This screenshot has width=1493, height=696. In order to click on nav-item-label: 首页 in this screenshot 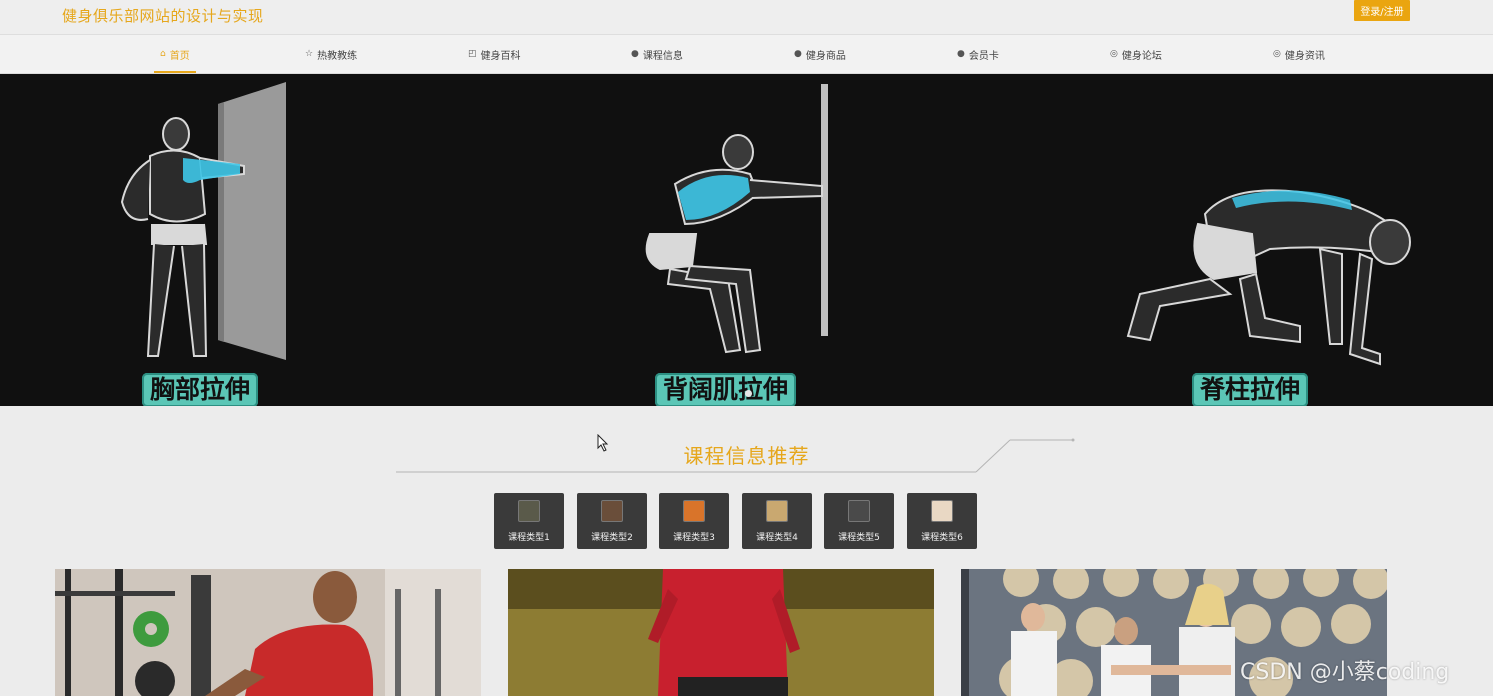, I will do `click(179, 56)`.